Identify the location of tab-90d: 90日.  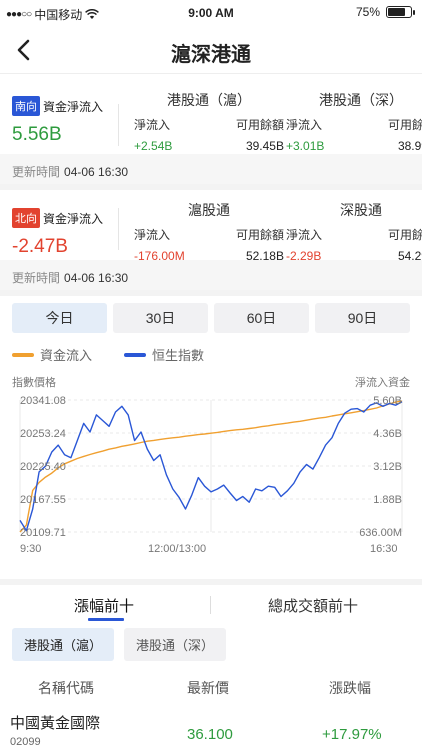
(362, 318).